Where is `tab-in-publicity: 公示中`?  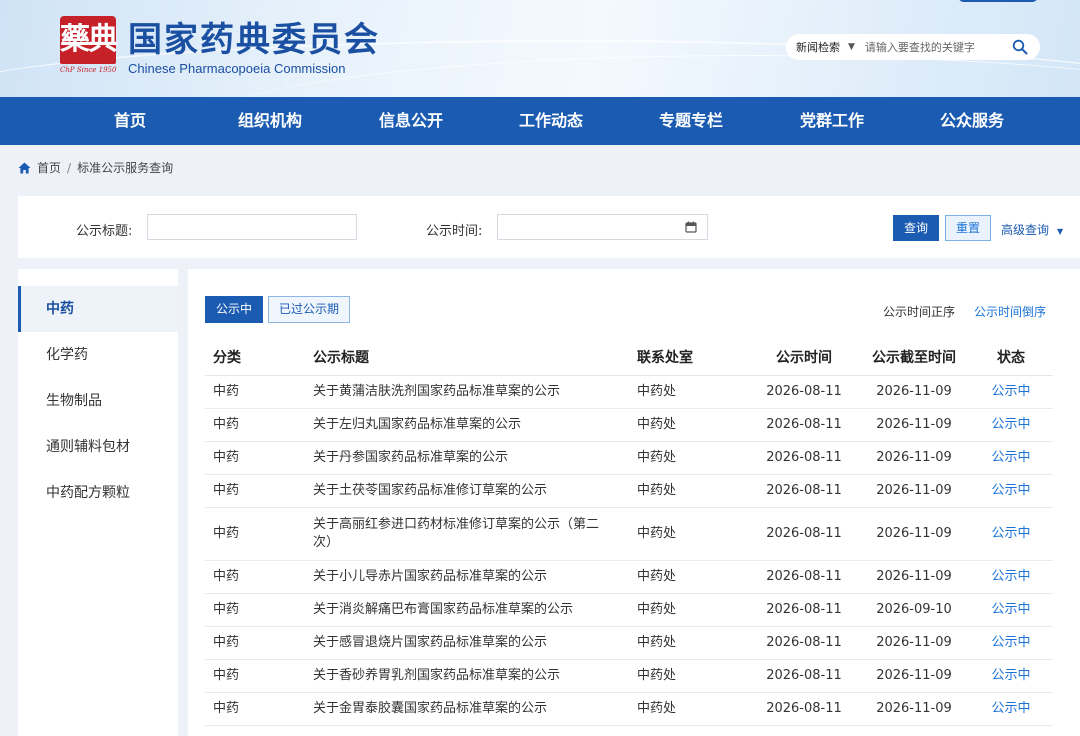 tab-in-publicity: 公示中 is located at coordinates (234, 309).